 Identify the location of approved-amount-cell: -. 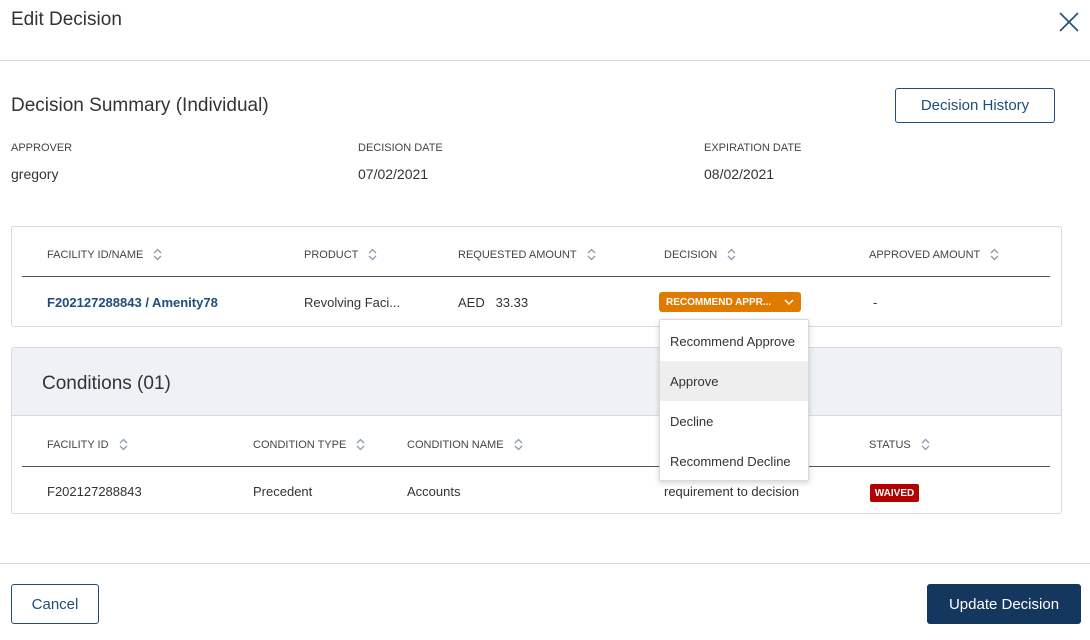
(875, 302).